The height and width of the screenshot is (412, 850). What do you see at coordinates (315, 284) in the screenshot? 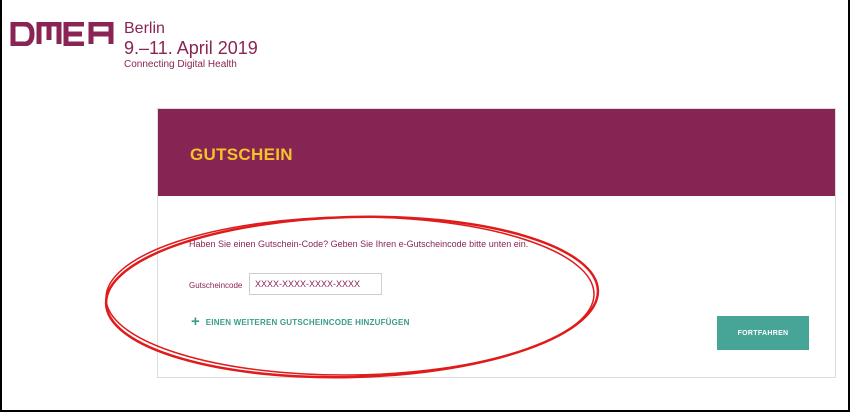
I see `voucher-code-input` at bounding box center [315, 284].